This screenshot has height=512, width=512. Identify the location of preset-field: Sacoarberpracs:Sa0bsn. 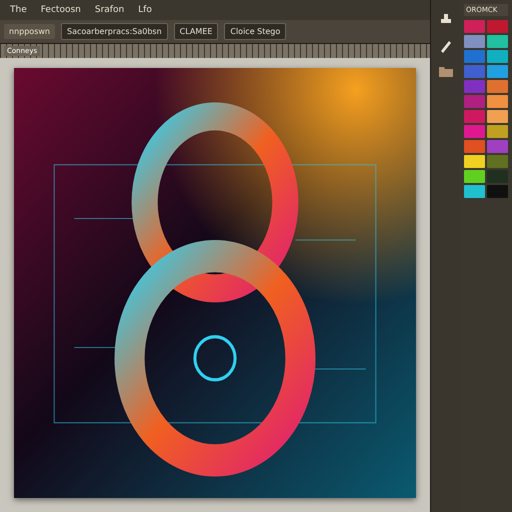
(114, 31).